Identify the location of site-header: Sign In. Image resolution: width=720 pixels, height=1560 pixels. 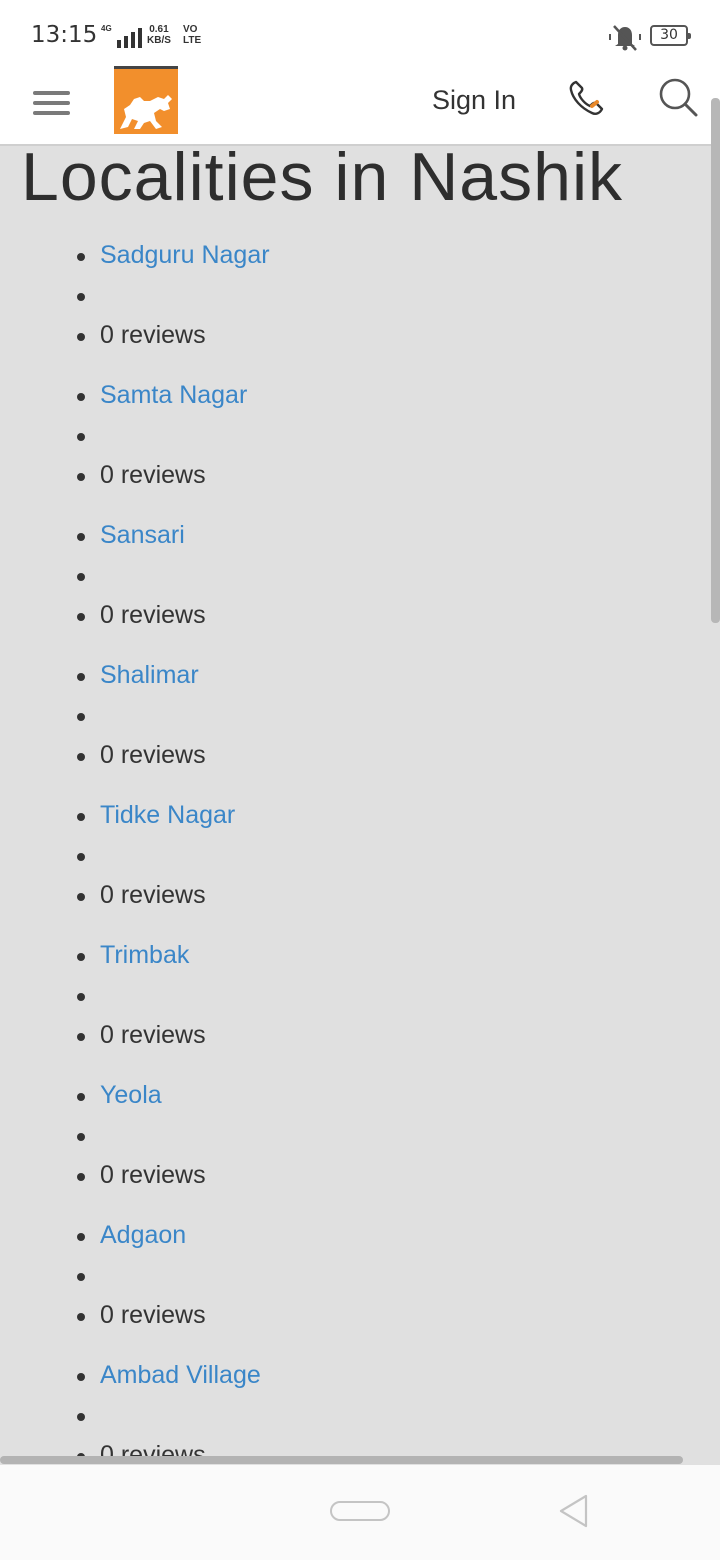
(360, 106).